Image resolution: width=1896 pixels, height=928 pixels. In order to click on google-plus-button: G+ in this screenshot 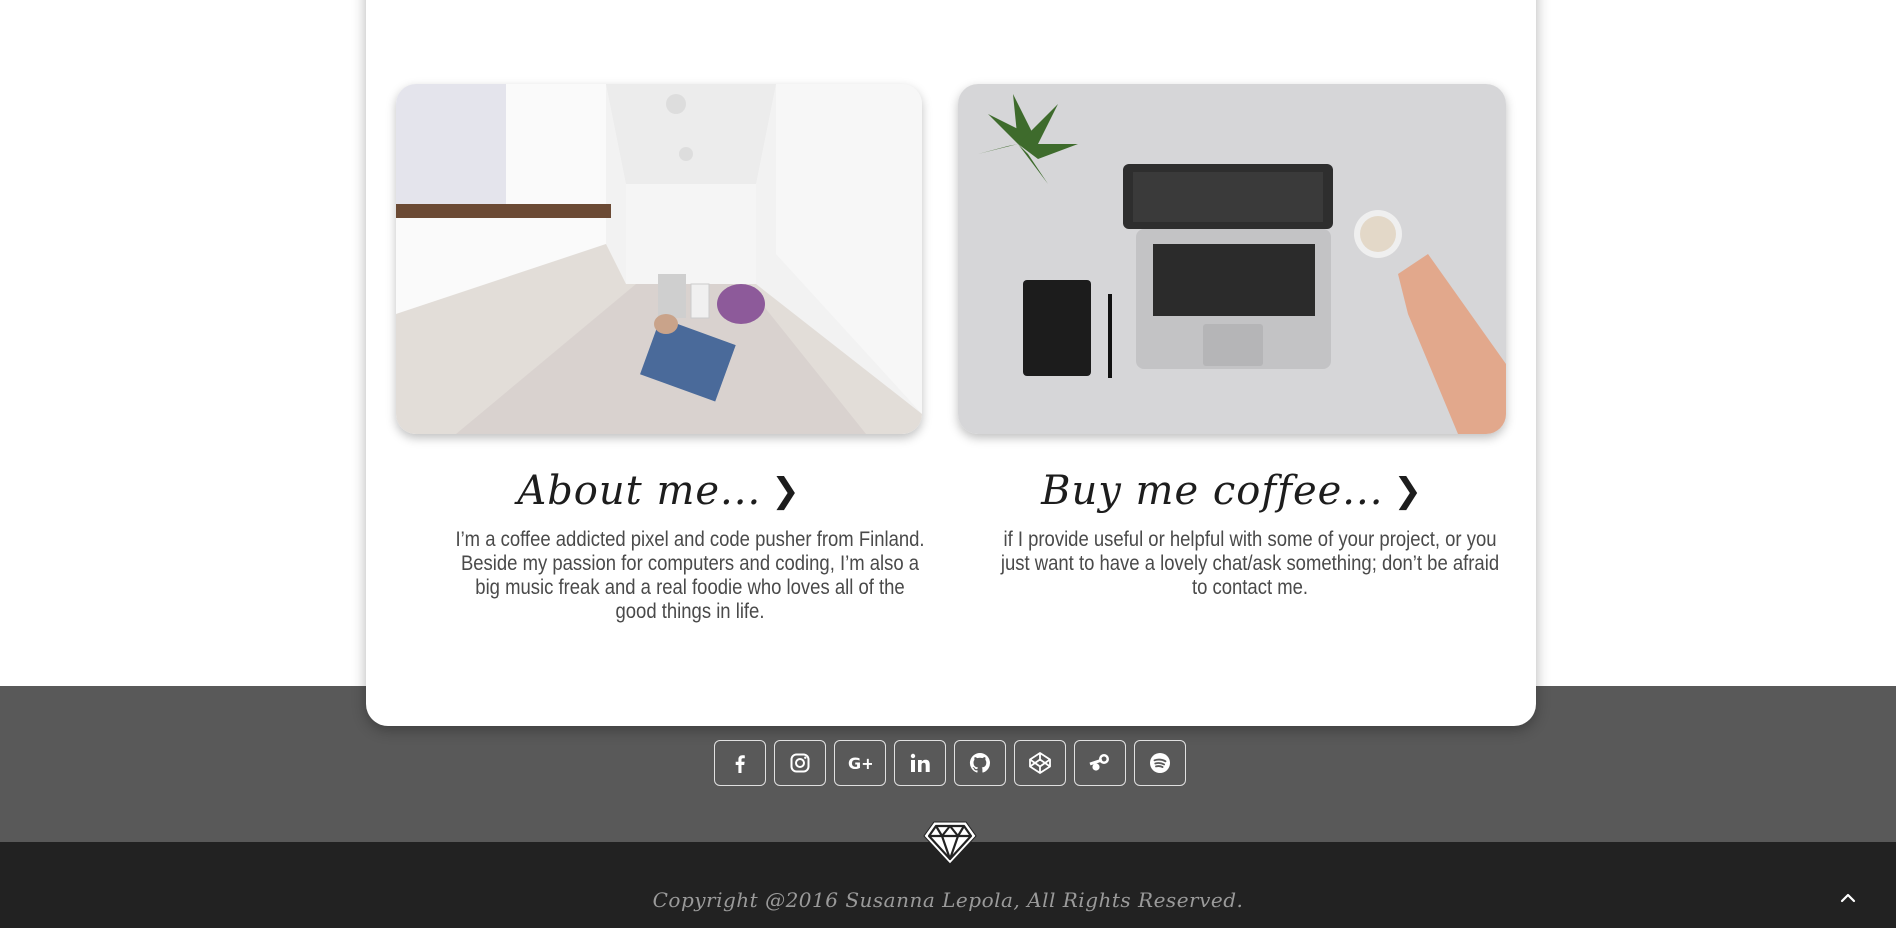, I will do `click(860, 763)`.